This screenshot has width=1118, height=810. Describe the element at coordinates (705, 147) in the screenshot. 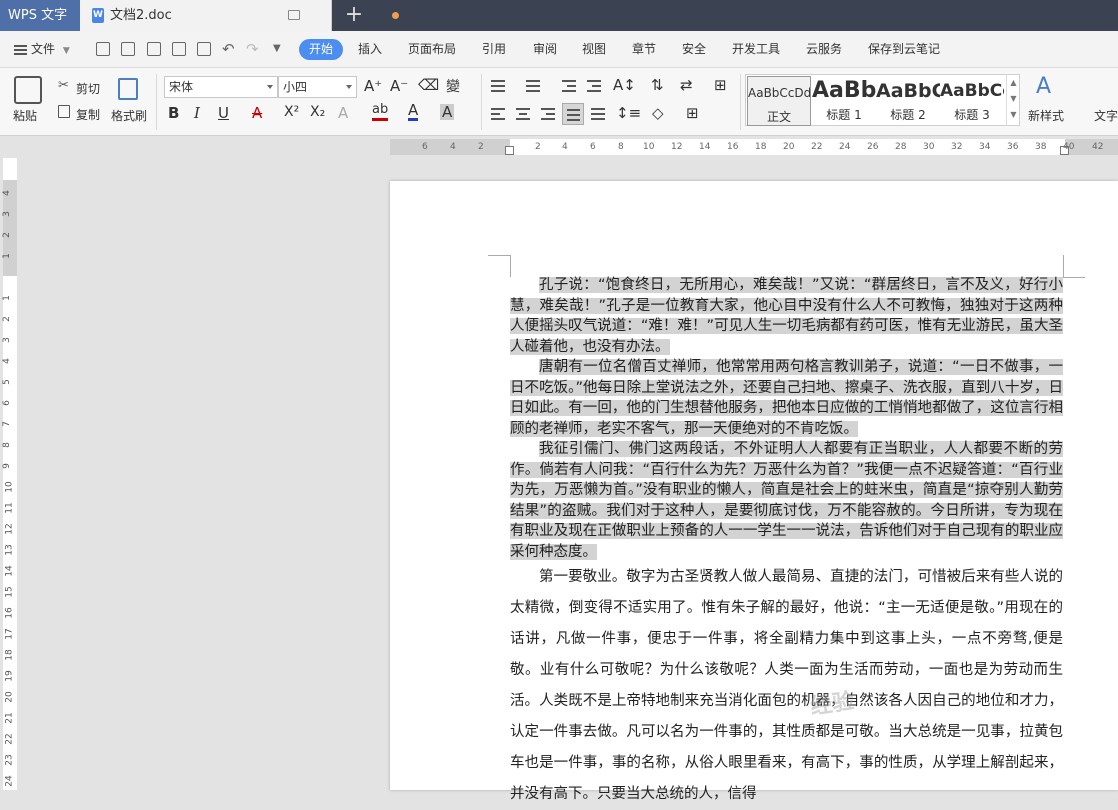

I see `ruler-number: 14` at that location.